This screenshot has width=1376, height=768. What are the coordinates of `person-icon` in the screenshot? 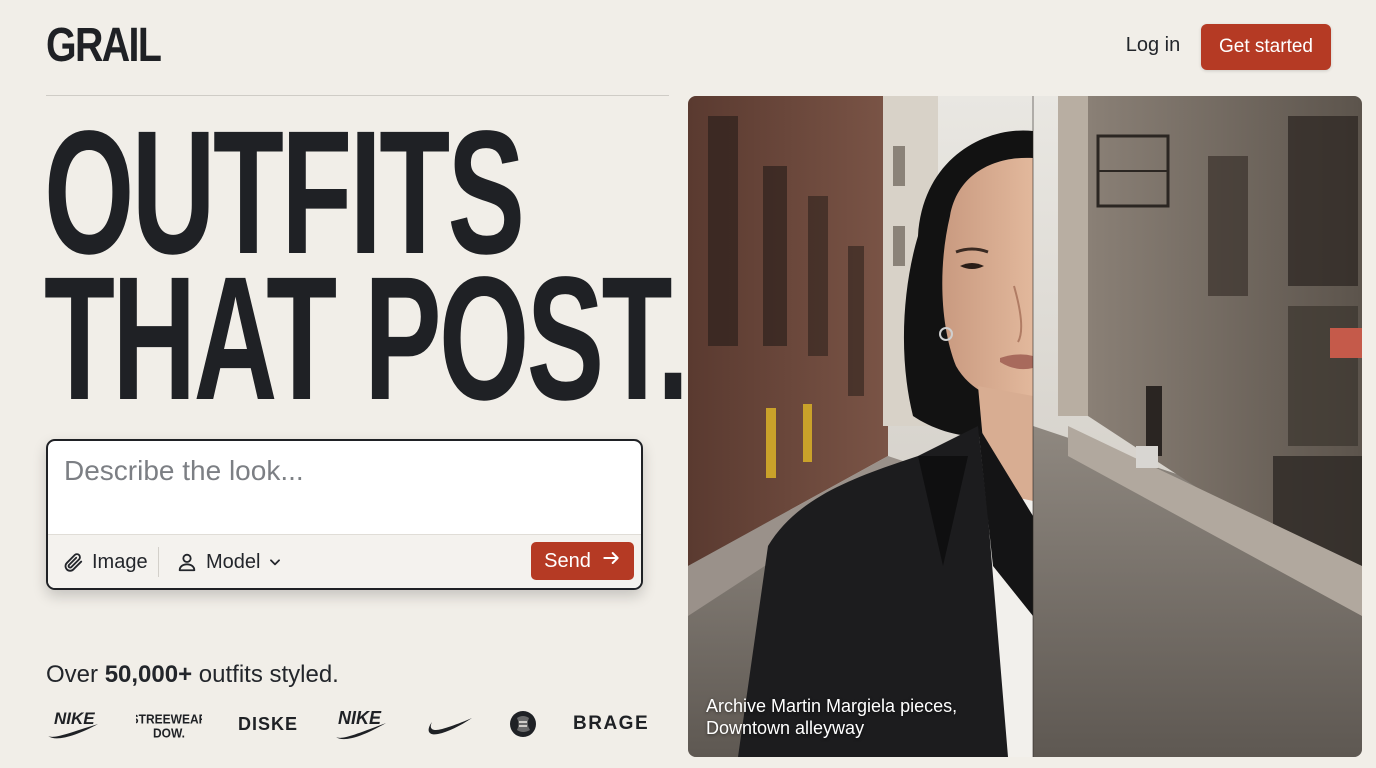 It's located at (187, 562).